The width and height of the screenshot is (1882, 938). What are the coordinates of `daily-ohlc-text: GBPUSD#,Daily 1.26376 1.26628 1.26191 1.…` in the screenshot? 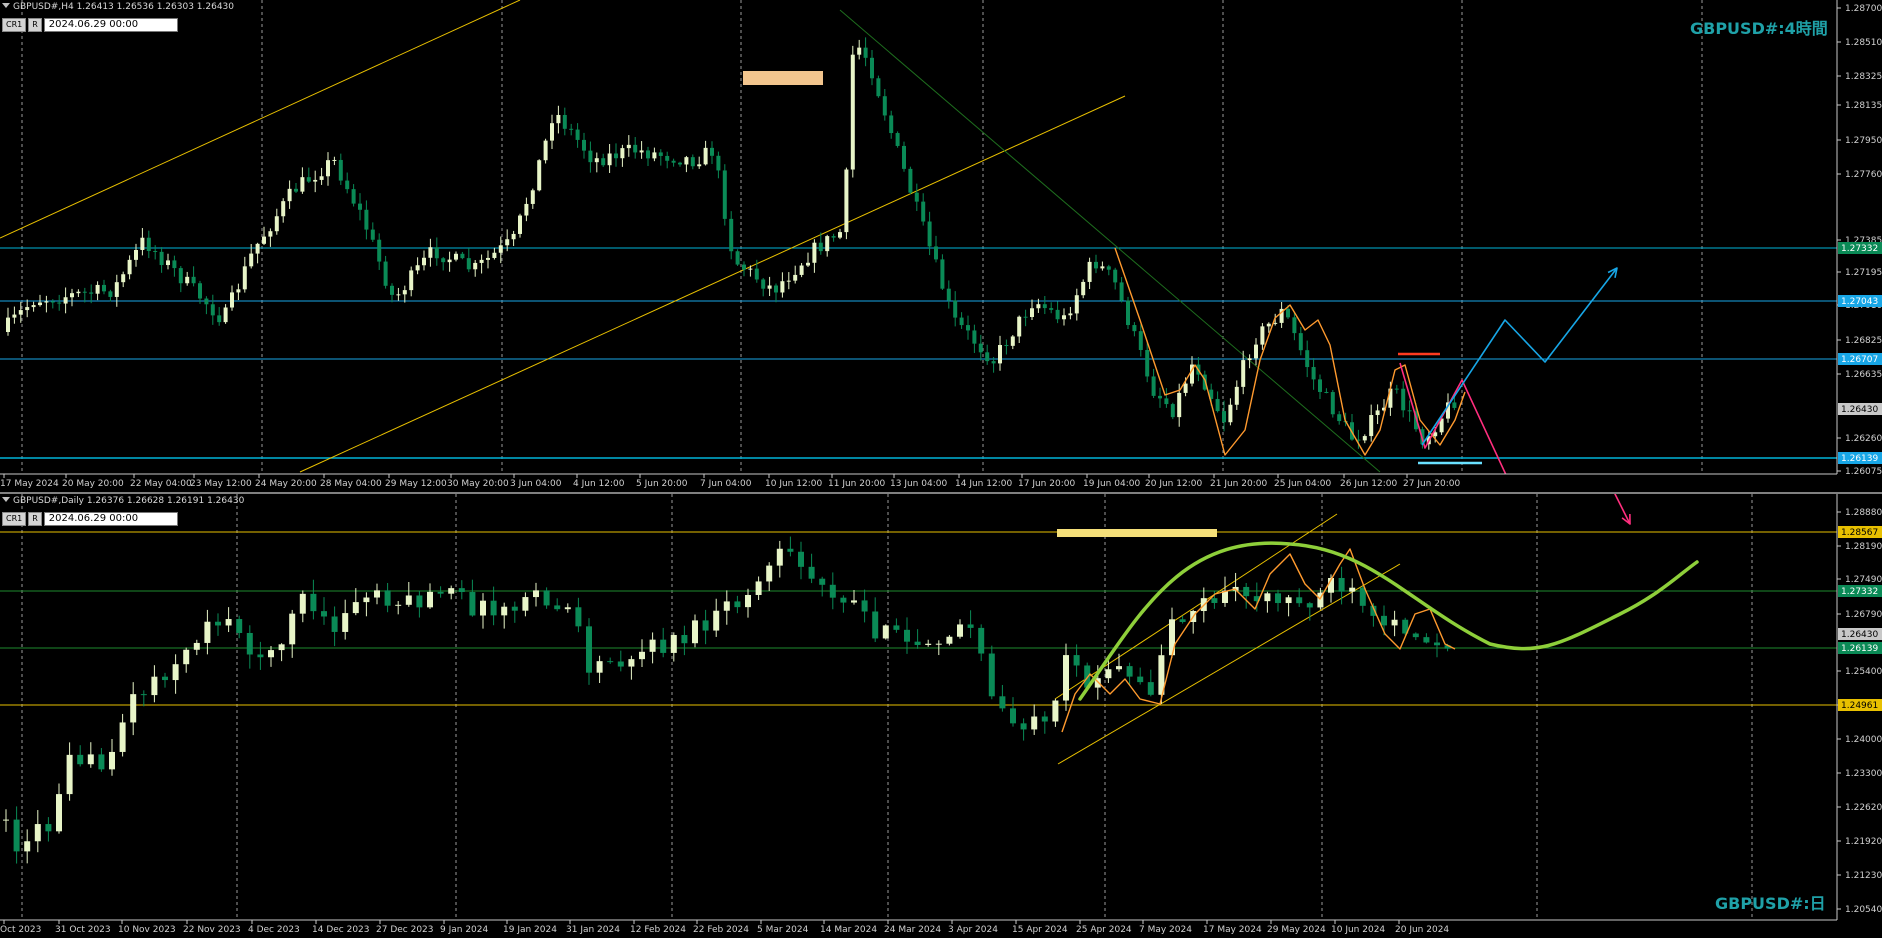 It's located at (129, 501).